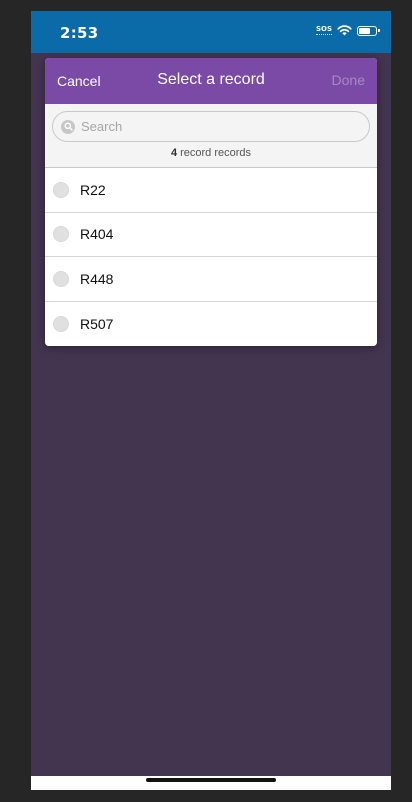  What do you see at coordinates (368, 30) in the screenshot?
I see `battery-icon` at bounding box center [368, 30].